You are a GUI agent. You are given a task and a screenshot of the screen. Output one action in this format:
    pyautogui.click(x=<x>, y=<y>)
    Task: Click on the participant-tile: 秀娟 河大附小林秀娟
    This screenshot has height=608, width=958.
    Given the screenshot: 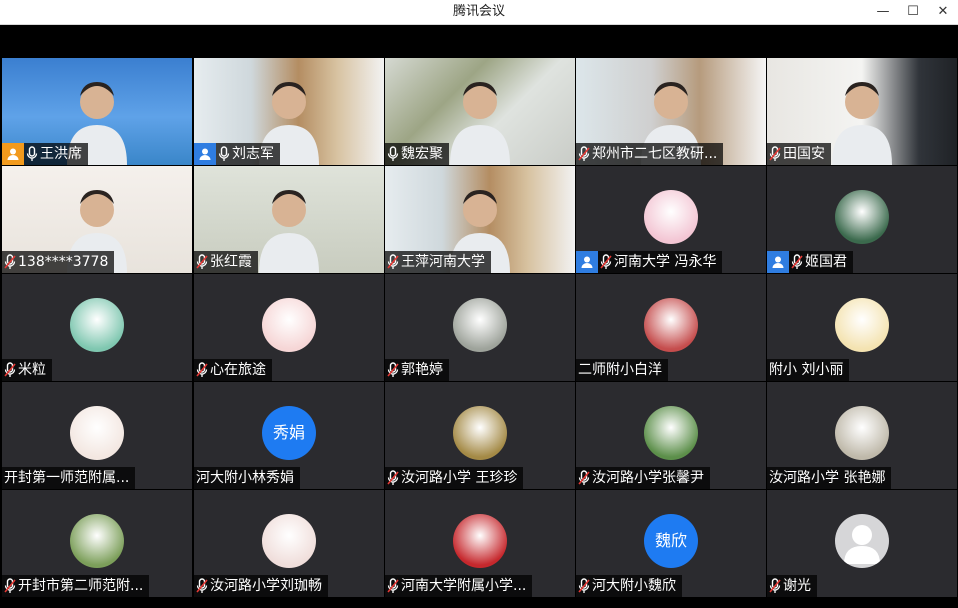 What is the action you would take?
    pyautogui.click(x=289, y=435)
    